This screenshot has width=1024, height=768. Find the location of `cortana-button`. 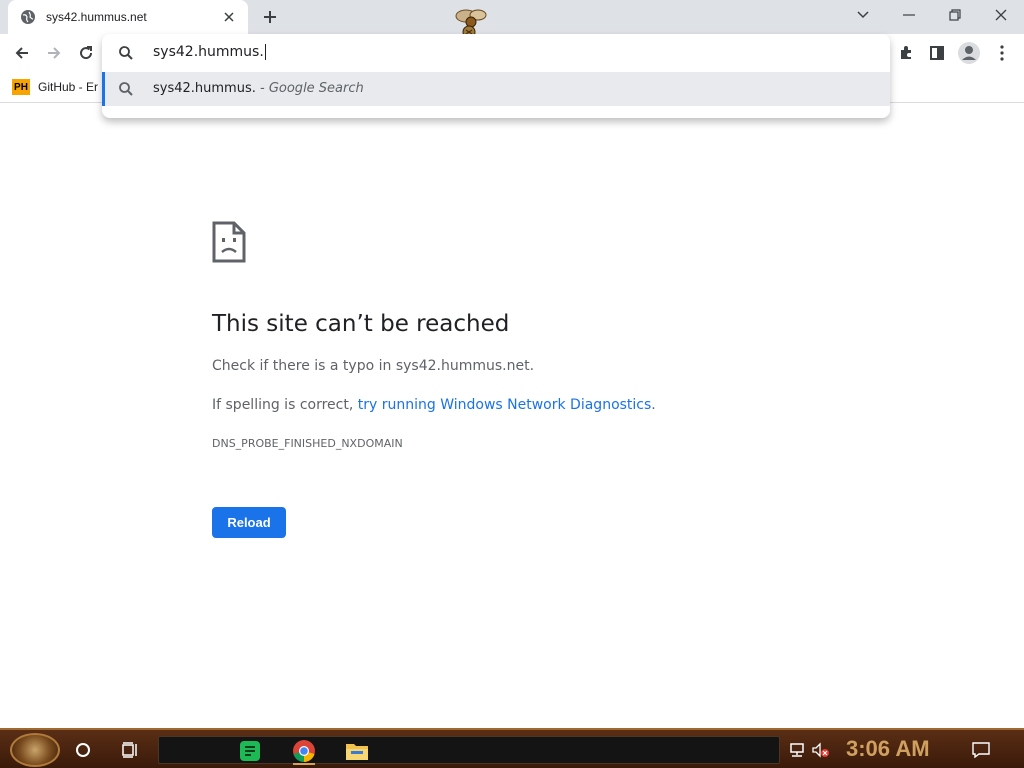

cortana-button is located at coordinates (83, 750).